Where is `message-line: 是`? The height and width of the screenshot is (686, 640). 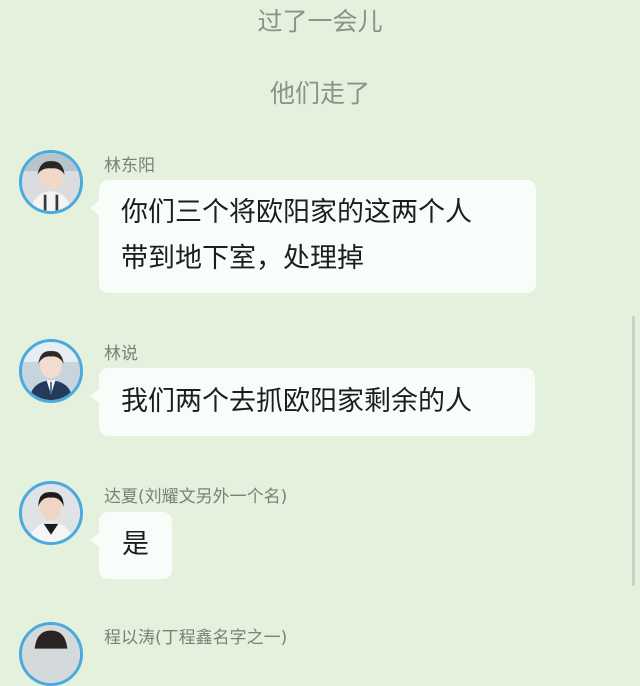
message-line: 是 is located at coordinates (135, 544).